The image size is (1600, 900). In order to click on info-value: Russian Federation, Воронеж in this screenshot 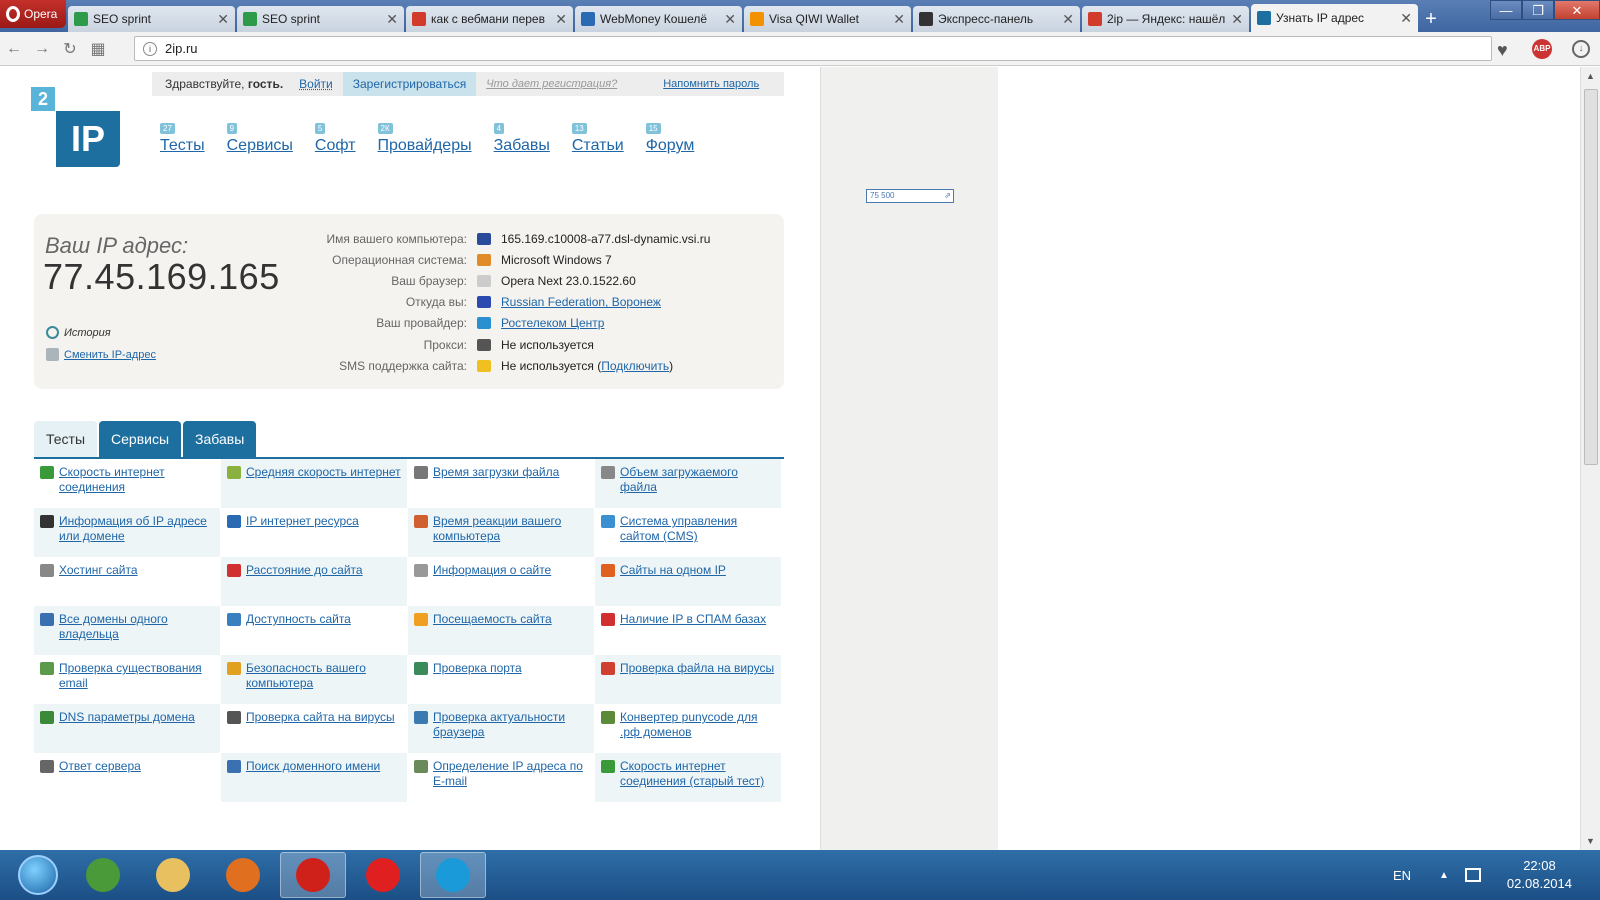, I will do `click(581, 302)`.